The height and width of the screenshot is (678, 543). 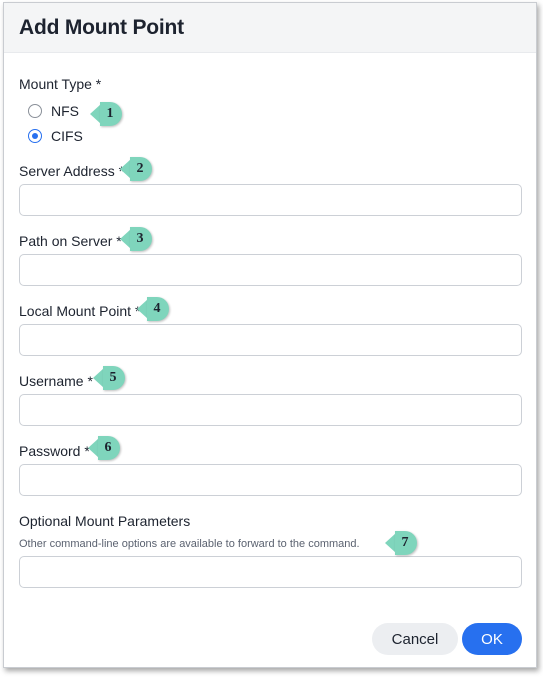 I want to click on password-input, so click(x=270, y=480).